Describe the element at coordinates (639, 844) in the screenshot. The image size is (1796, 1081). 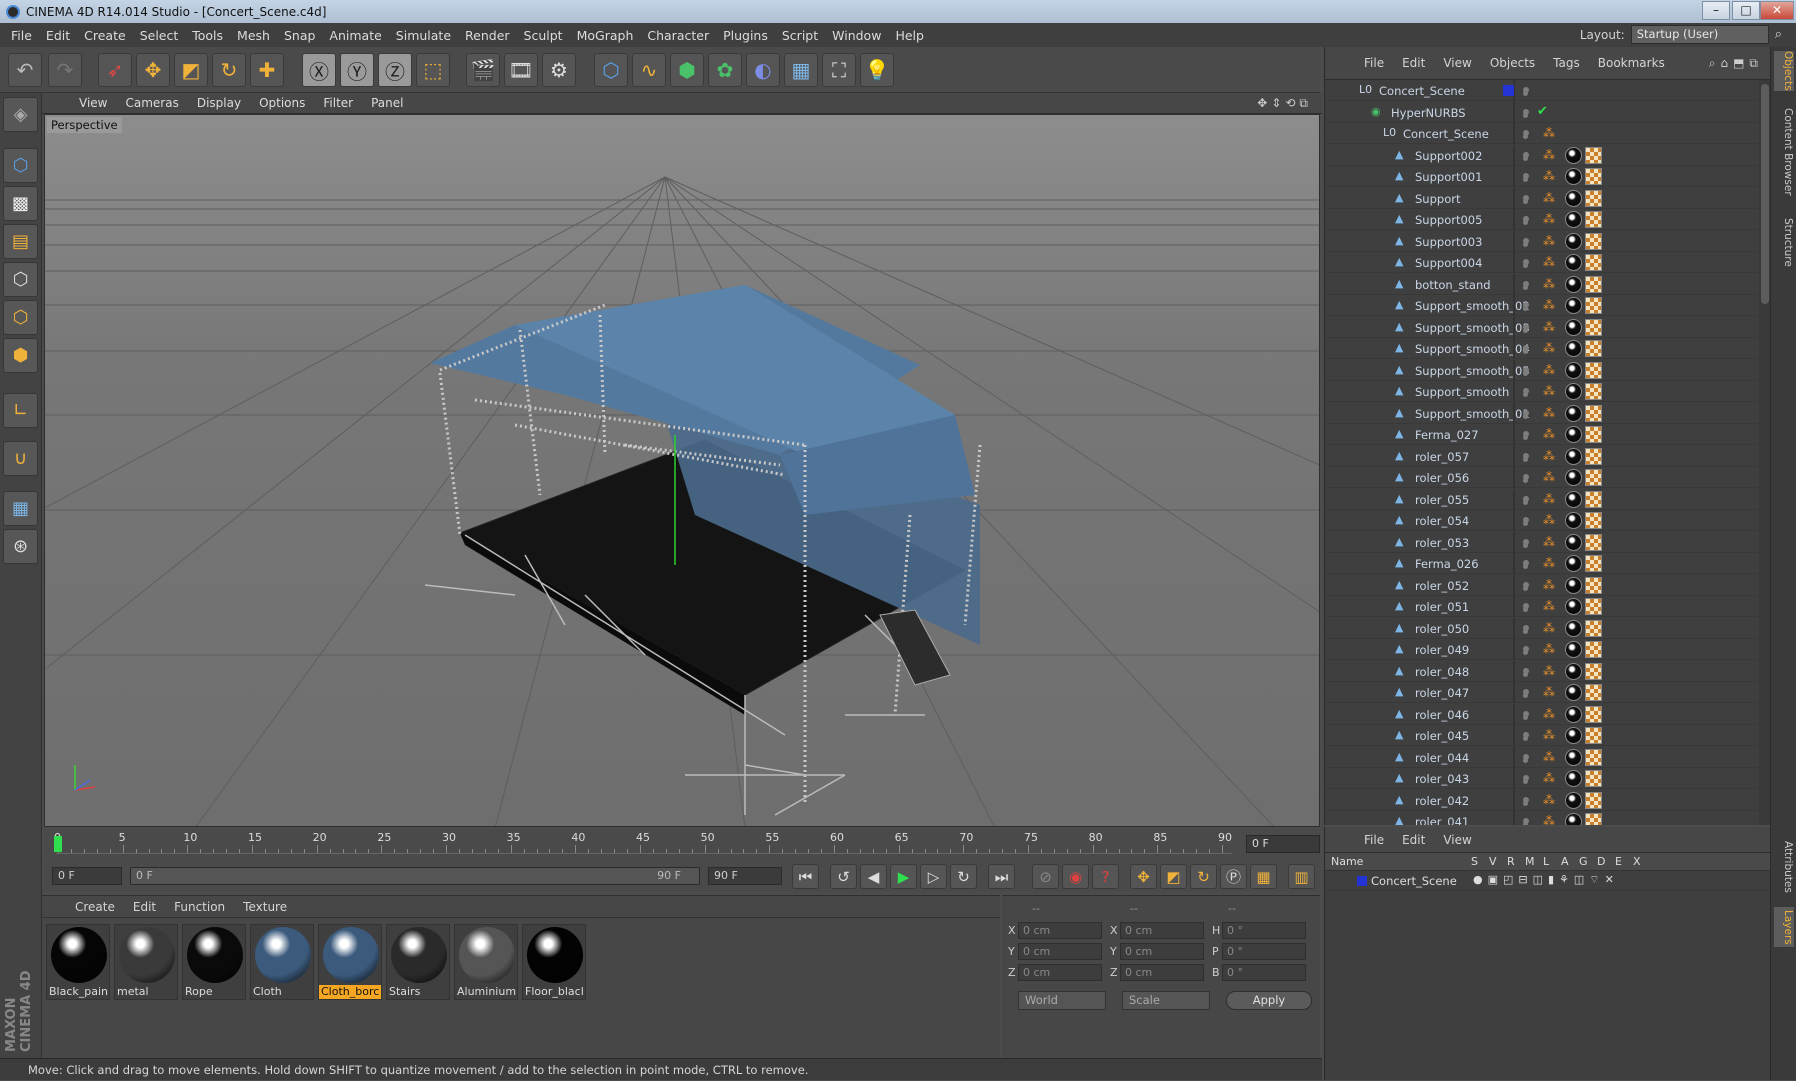
I see `timeline-scale: 051015202530354045505560657075808590` at that location.